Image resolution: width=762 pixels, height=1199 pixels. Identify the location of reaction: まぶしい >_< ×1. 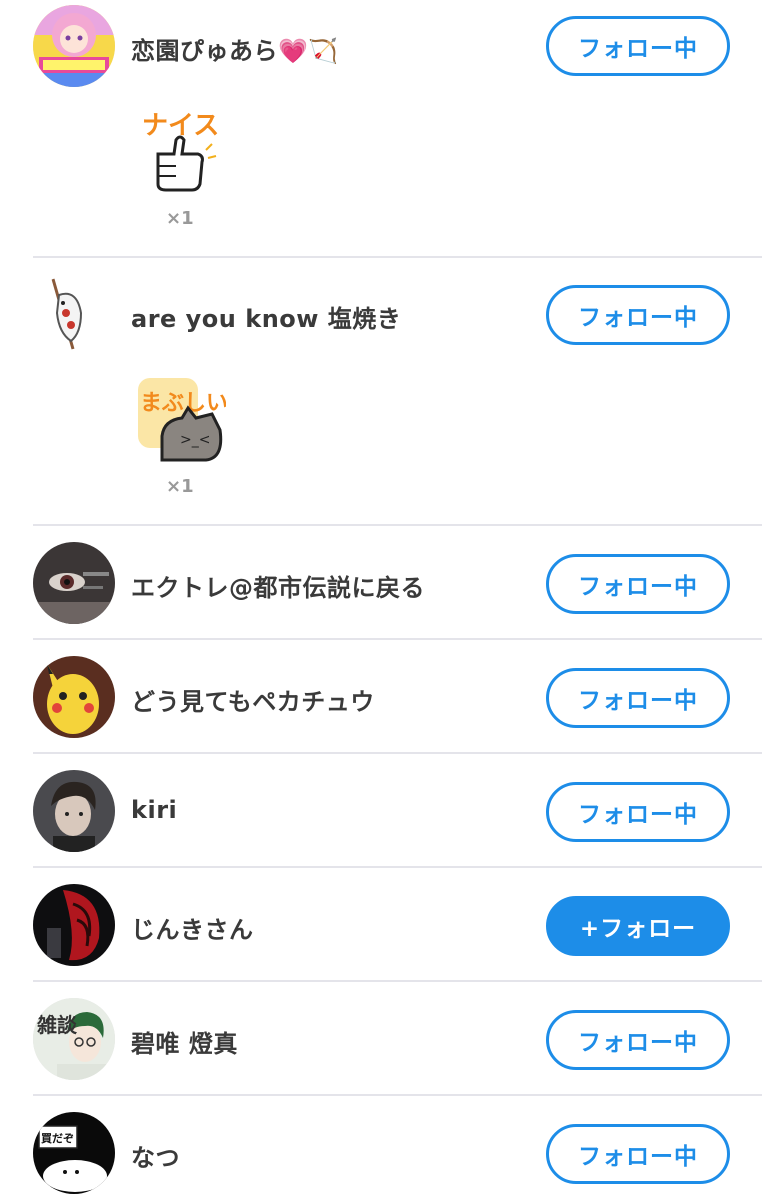
(181, 435).